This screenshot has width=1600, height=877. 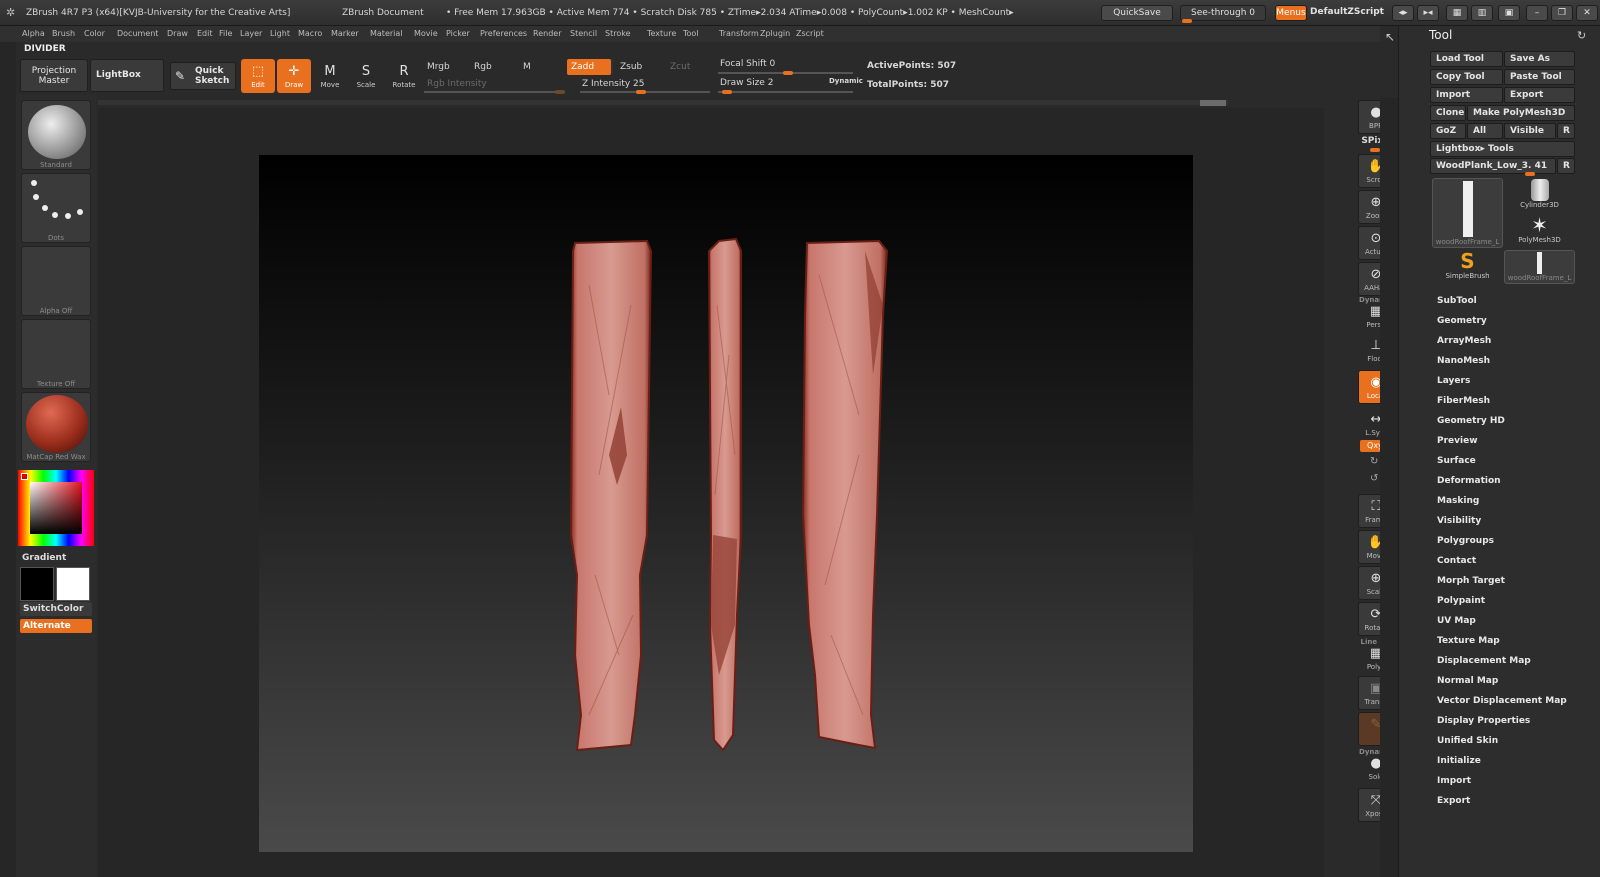 What do you see at coordinates (56, 135) in the screenshot?
I see `brush-picker: Standard` at bounding box center [56, 135].